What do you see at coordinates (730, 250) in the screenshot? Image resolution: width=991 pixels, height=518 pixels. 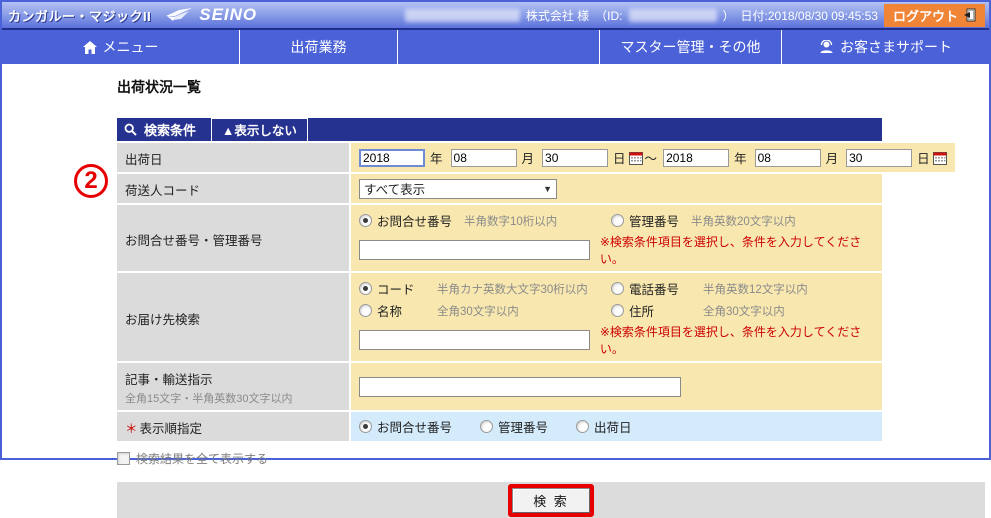 I see `inquiry-note: ※検索条件項目を選択し、条件を入力してください。` at bounding box center [730, 250].